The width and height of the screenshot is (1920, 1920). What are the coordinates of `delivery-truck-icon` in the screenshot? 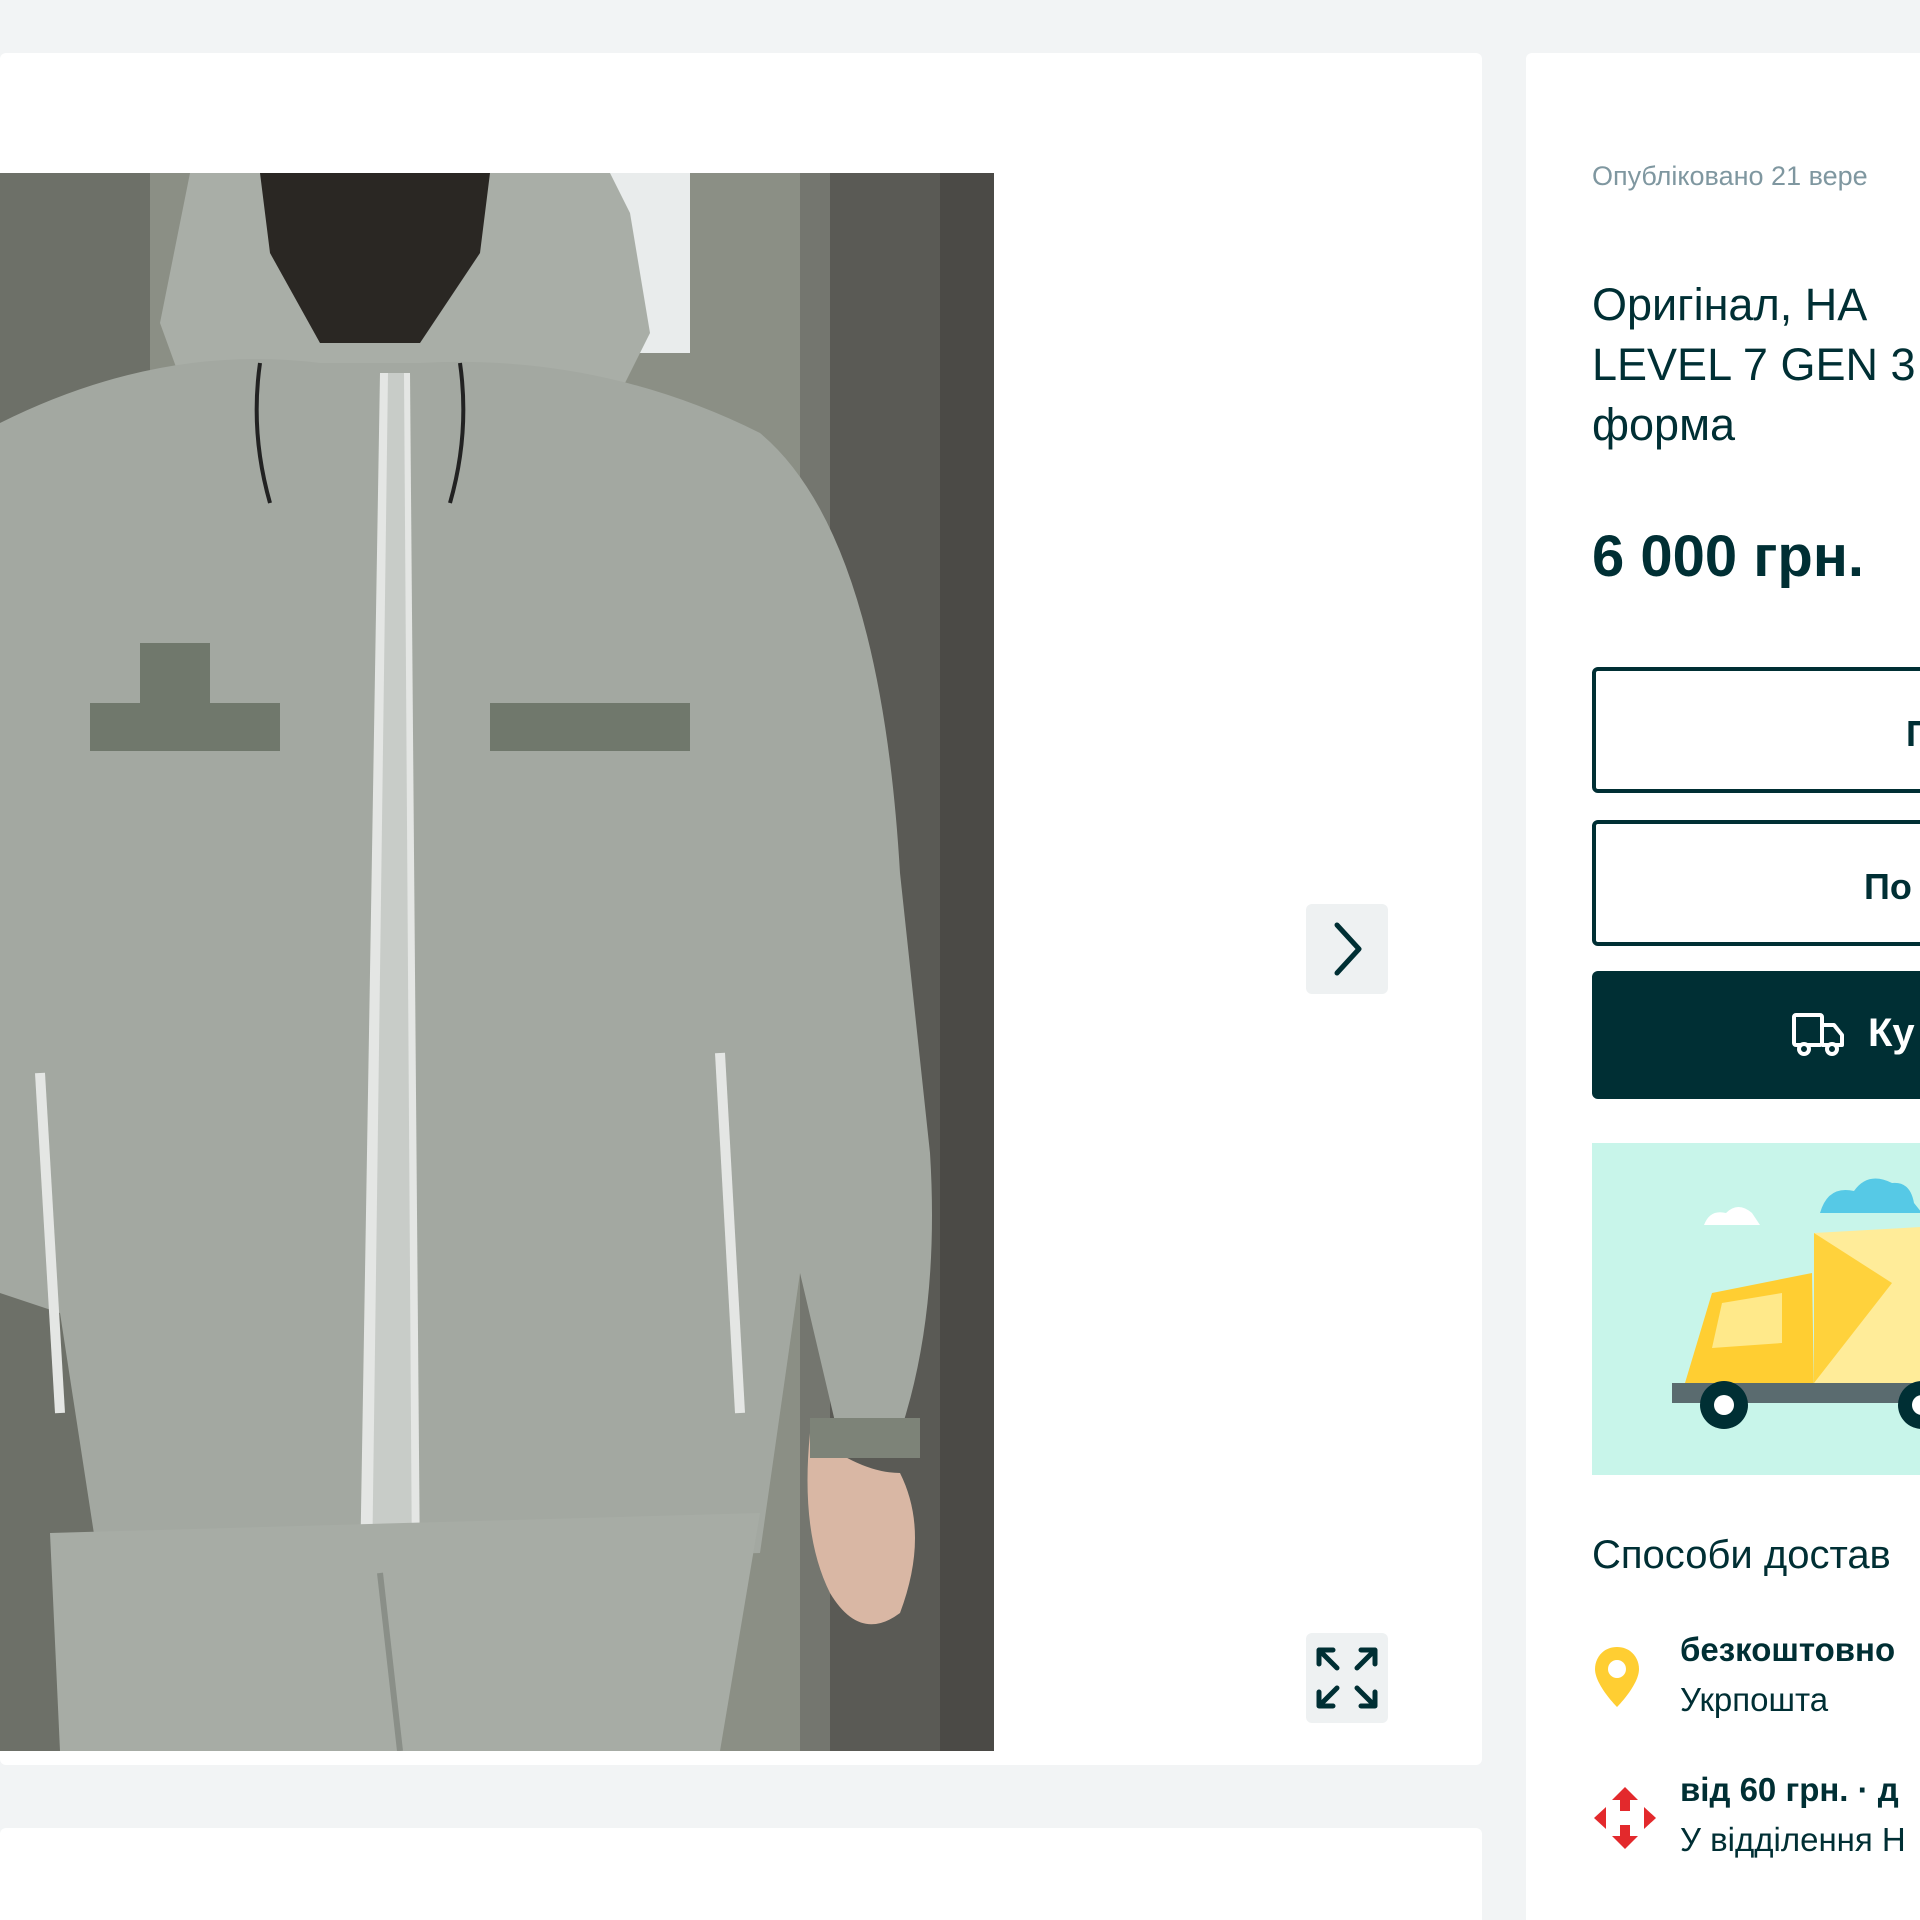 It's located at (1818, 1034).